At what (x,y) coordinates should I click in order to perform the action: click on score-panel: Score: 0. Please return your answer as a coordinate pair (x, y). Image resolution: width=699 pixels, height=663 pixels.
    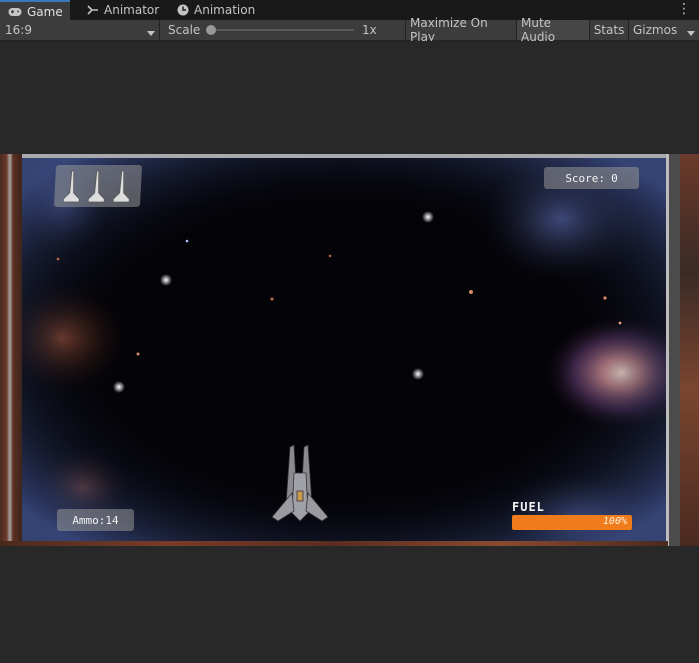
    Looking at the image, I should click on (591, 178).